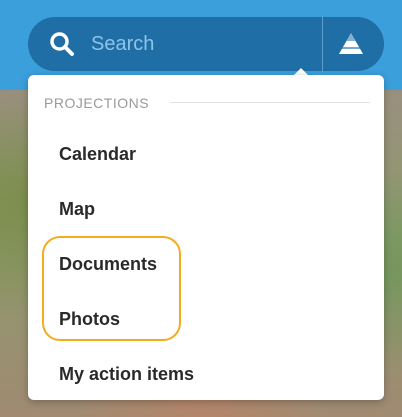 This screenshot has height=417, width=402. What do you see at coordinates (97, 154) in the screenshot?
I see `menu-item-calendar: Calendar` at bounding box center [97, 154].